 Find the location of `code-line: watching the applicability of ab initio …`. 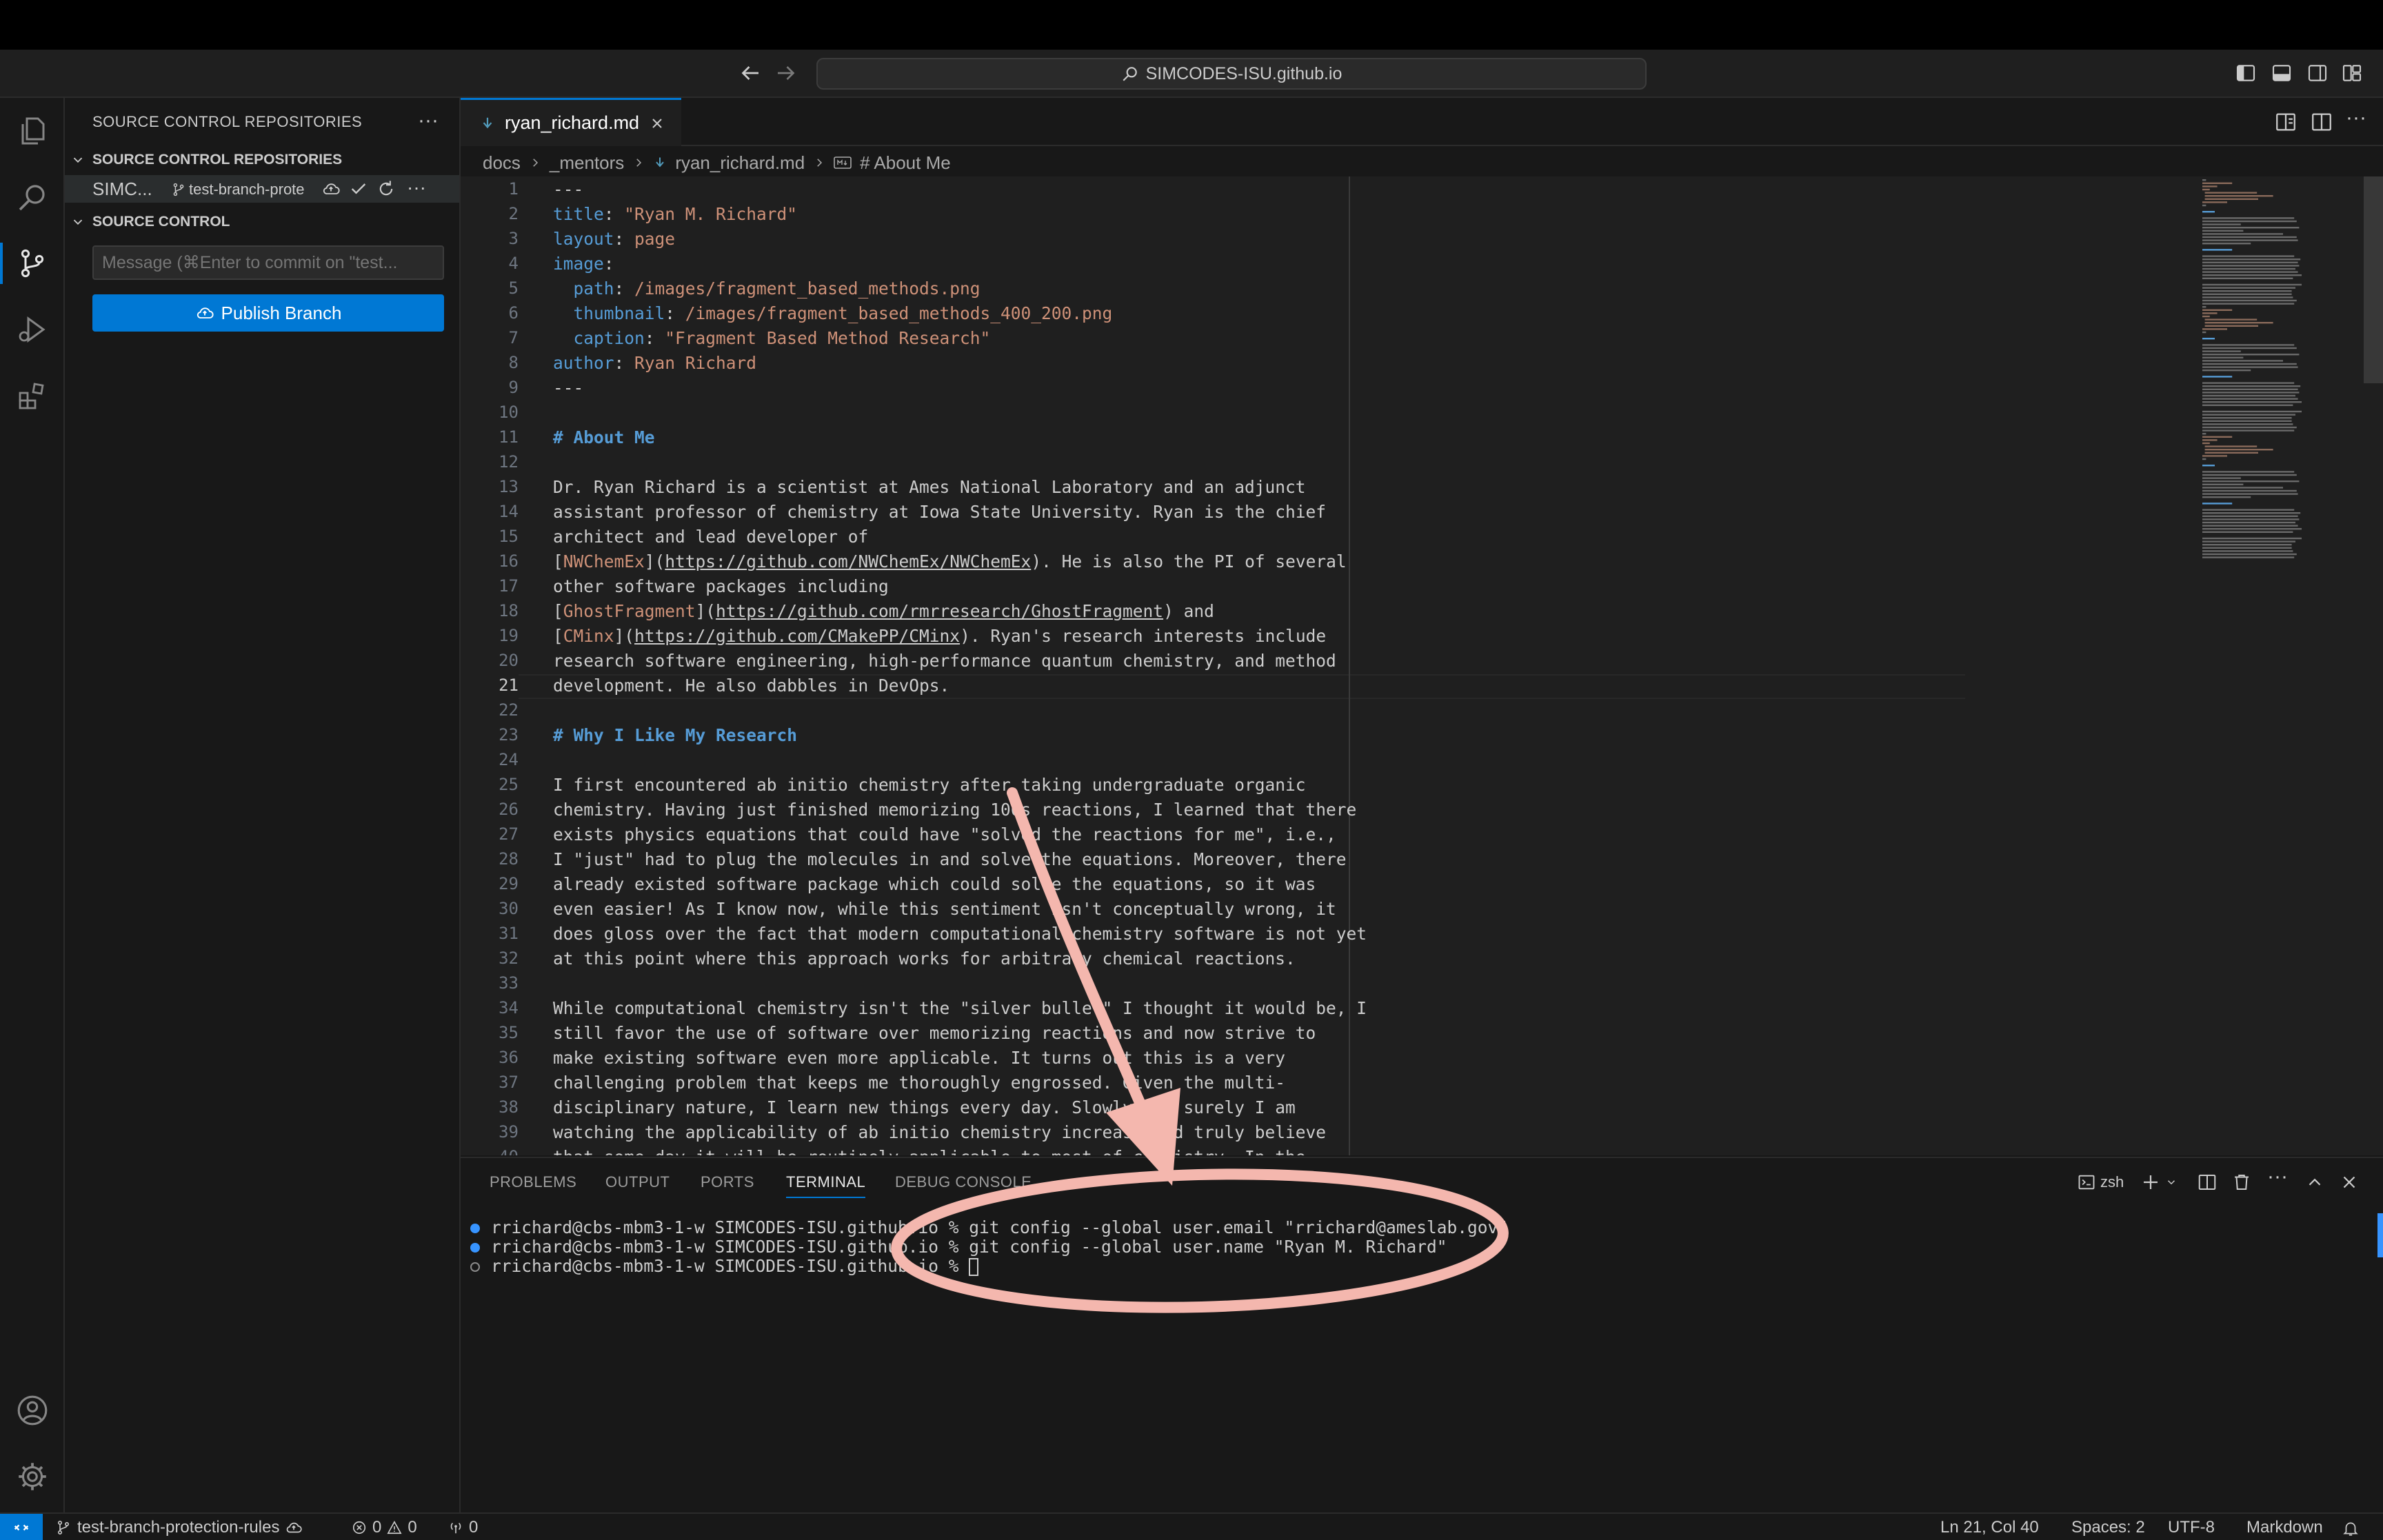

code-line: watching the applicability of ab initio … is located at coordinates (939, 1132).